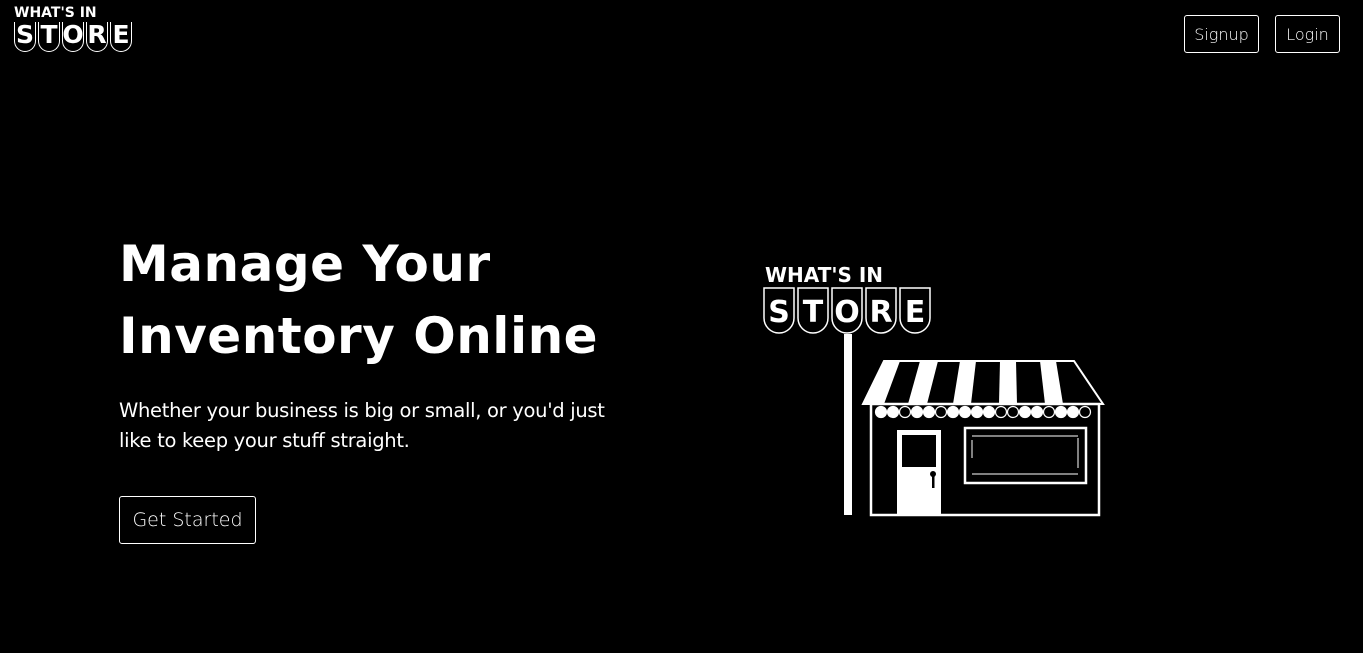  What do you see at coordinates (824, 275) in the screenshot?
I see `sign-top-text: WHAT'S IN` at bounding box center [824, 275].